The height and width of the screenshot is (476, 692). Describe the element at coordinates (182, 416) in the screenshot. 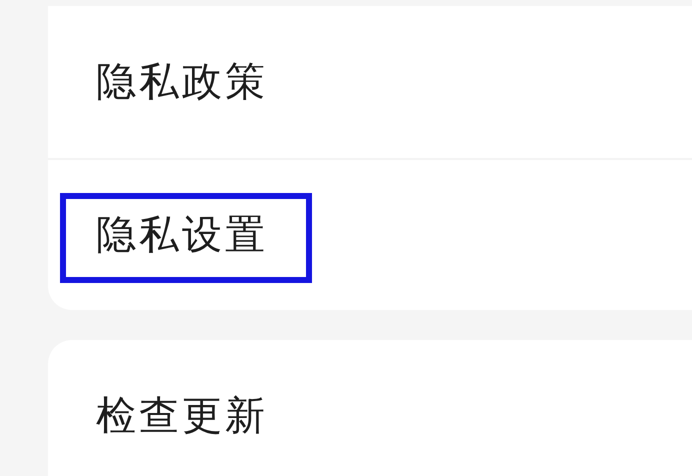

I see `settings-item: 检查更新` at that location.